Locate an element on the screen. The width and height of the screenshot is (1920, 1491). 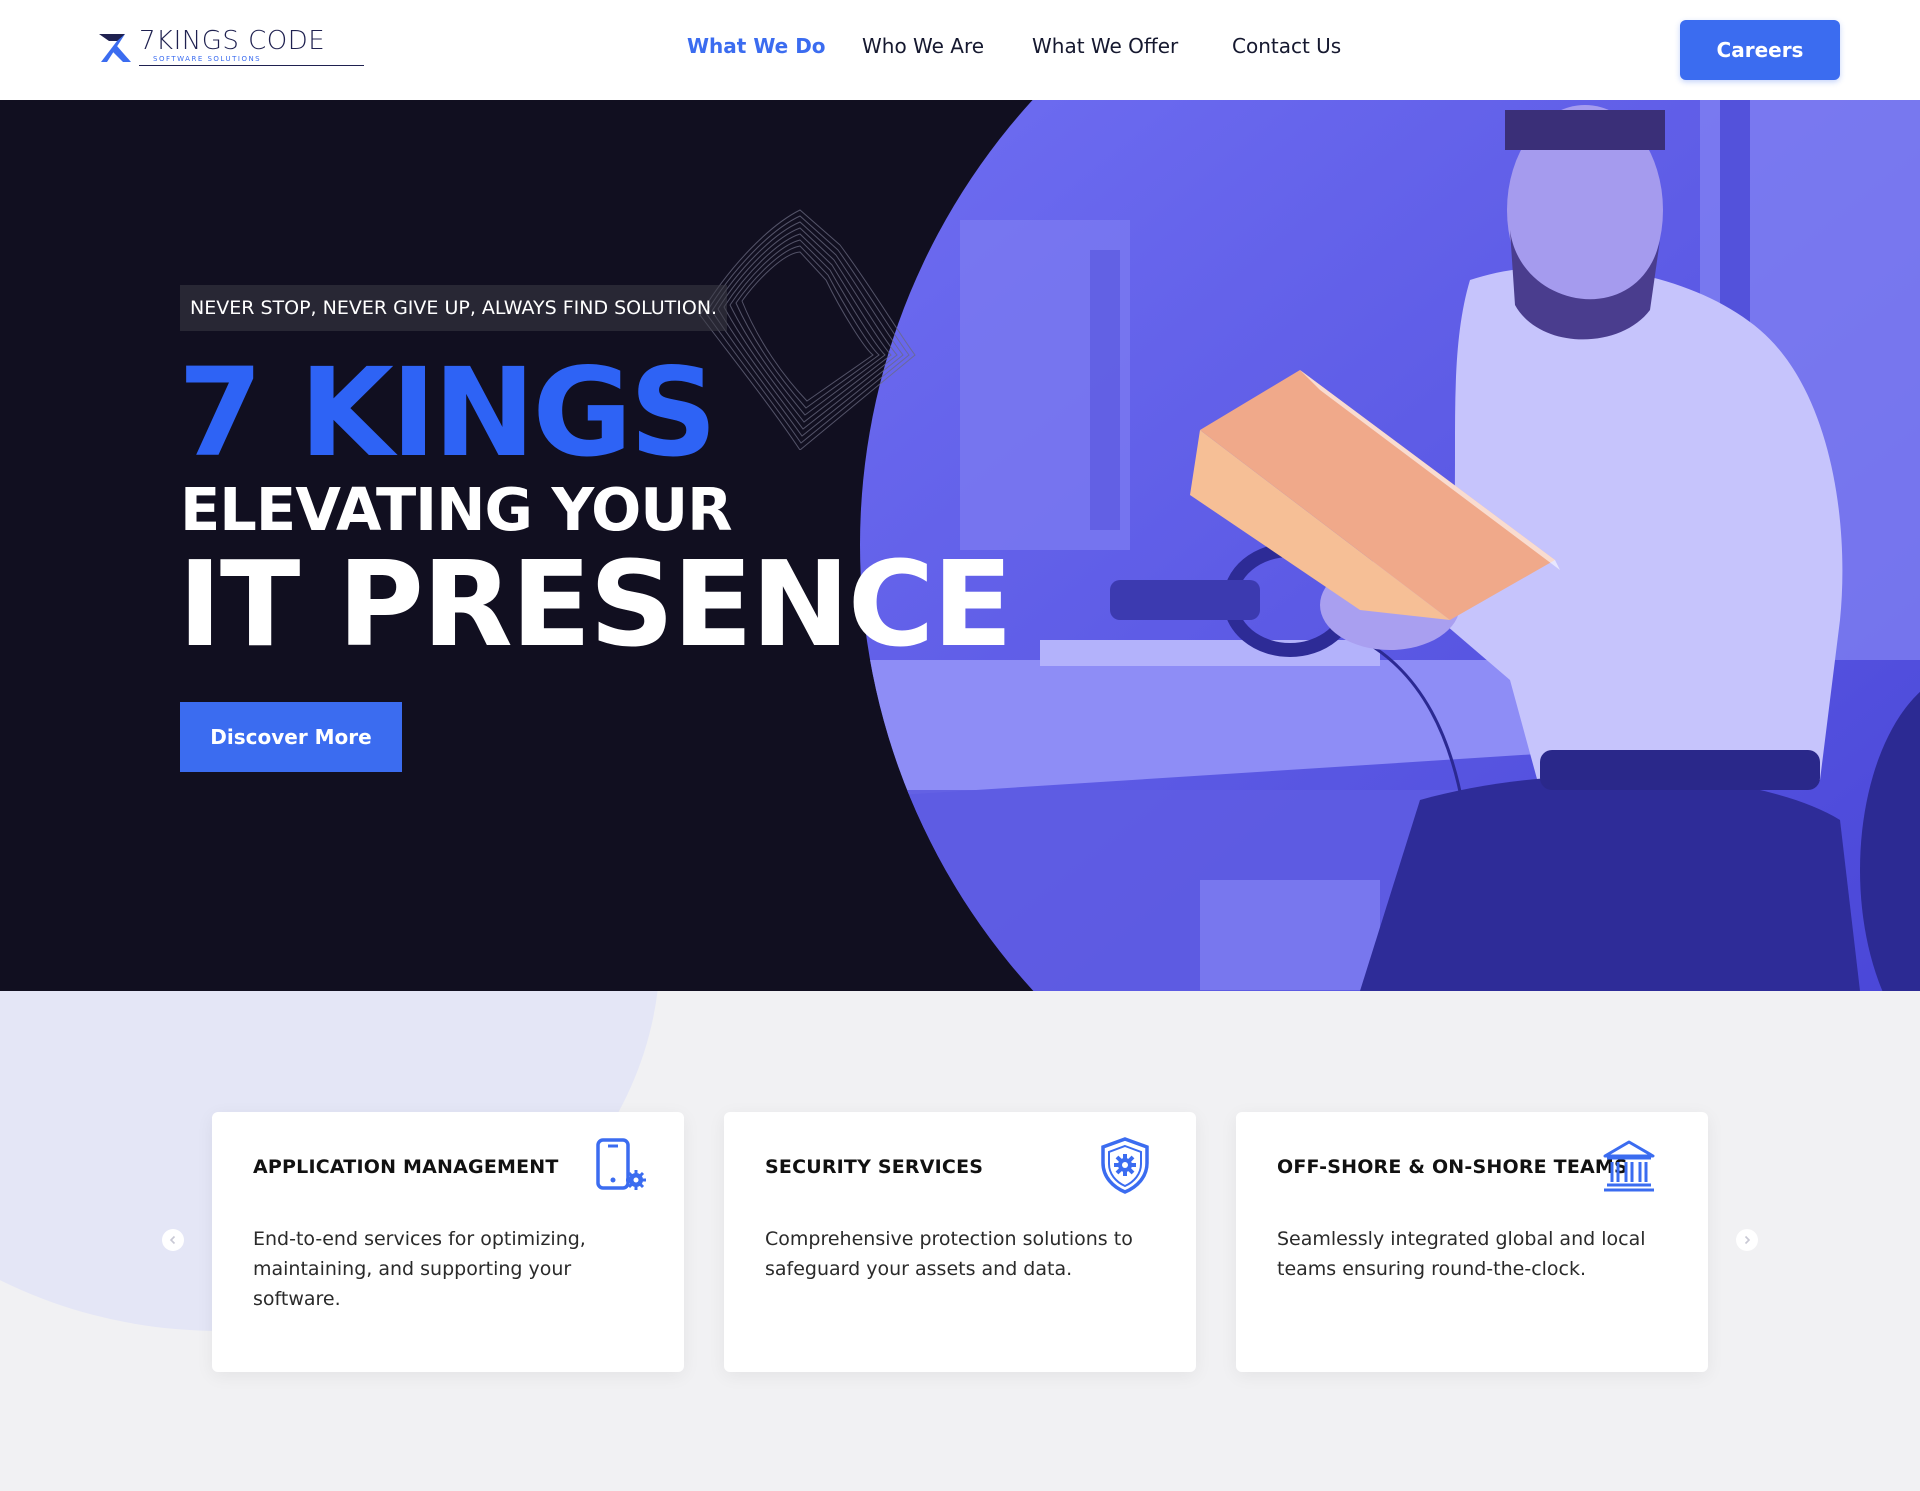
discover-more-button: Discover More is located at coordinates (291, 737).